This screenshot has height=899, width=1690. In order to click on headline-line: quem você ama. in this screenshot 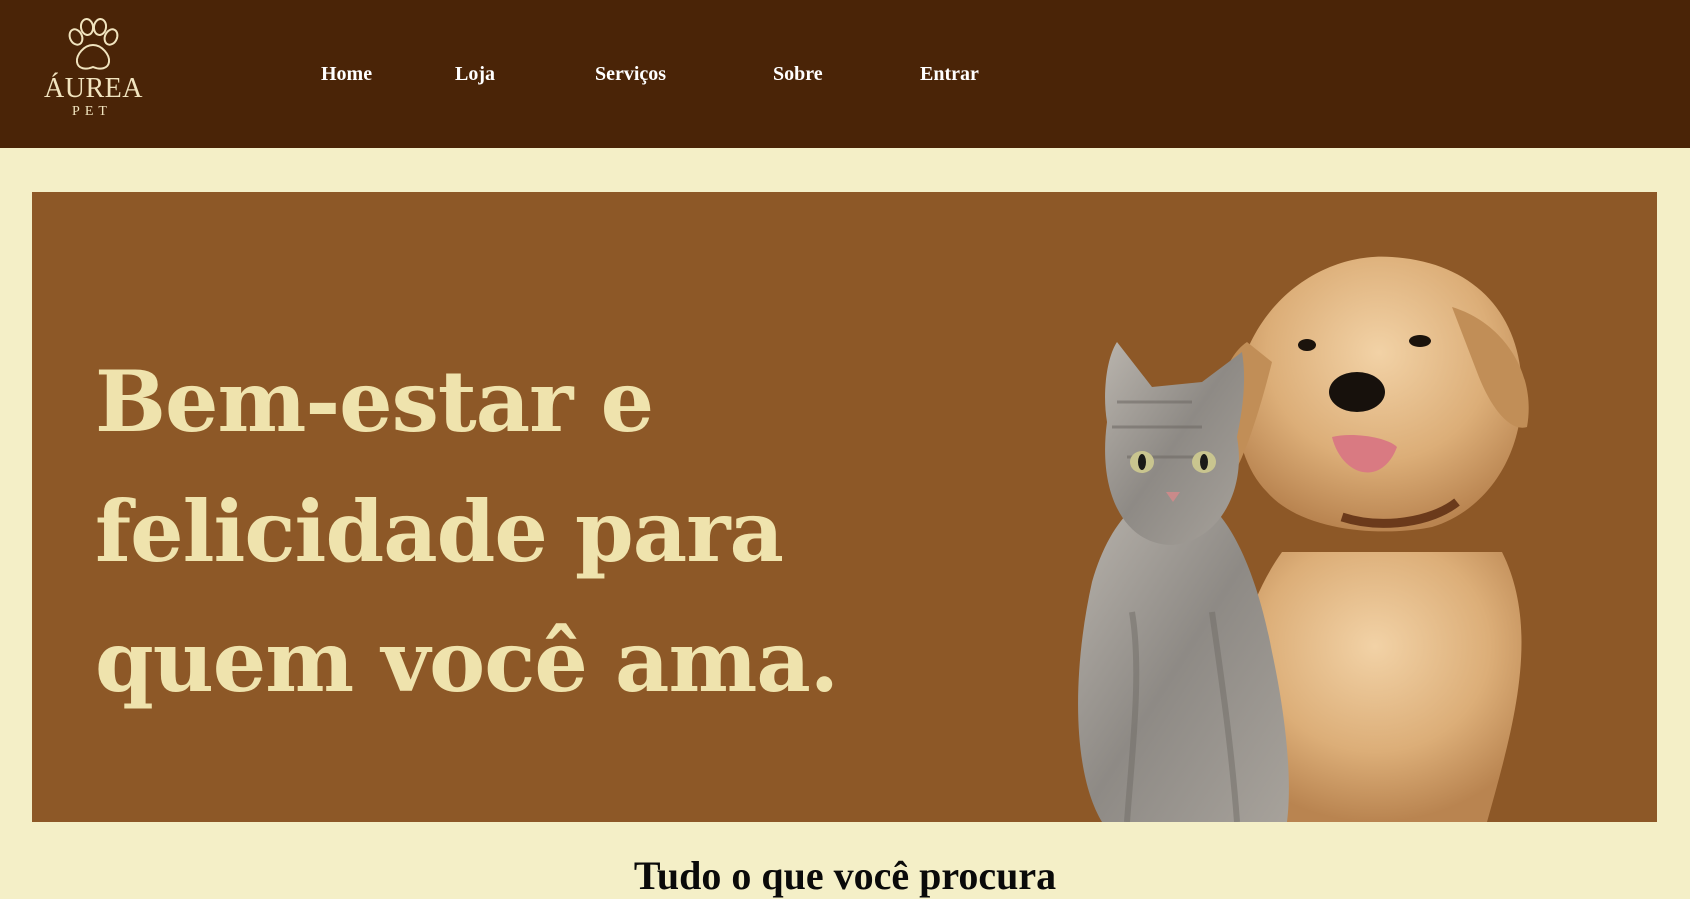, I will do `click(467, 661)`.